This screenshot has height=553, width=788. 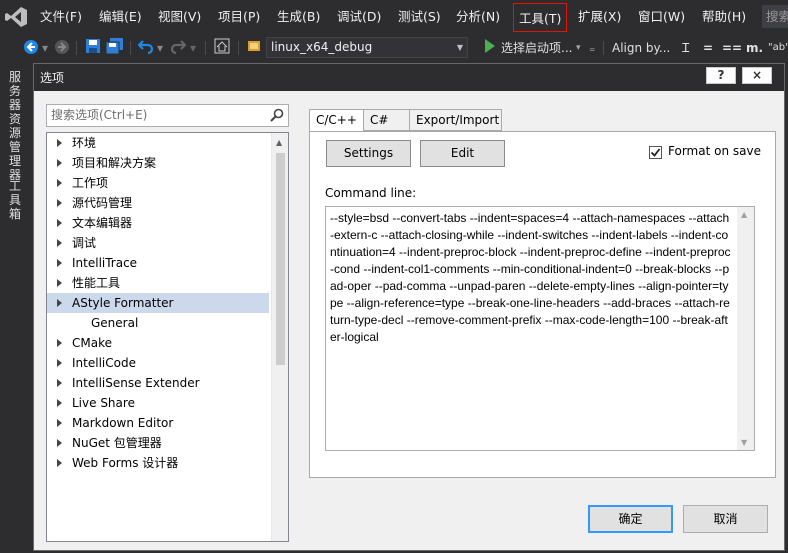 I want to click on start-dropdown-icon: ▾, so click(x=578, y=48).